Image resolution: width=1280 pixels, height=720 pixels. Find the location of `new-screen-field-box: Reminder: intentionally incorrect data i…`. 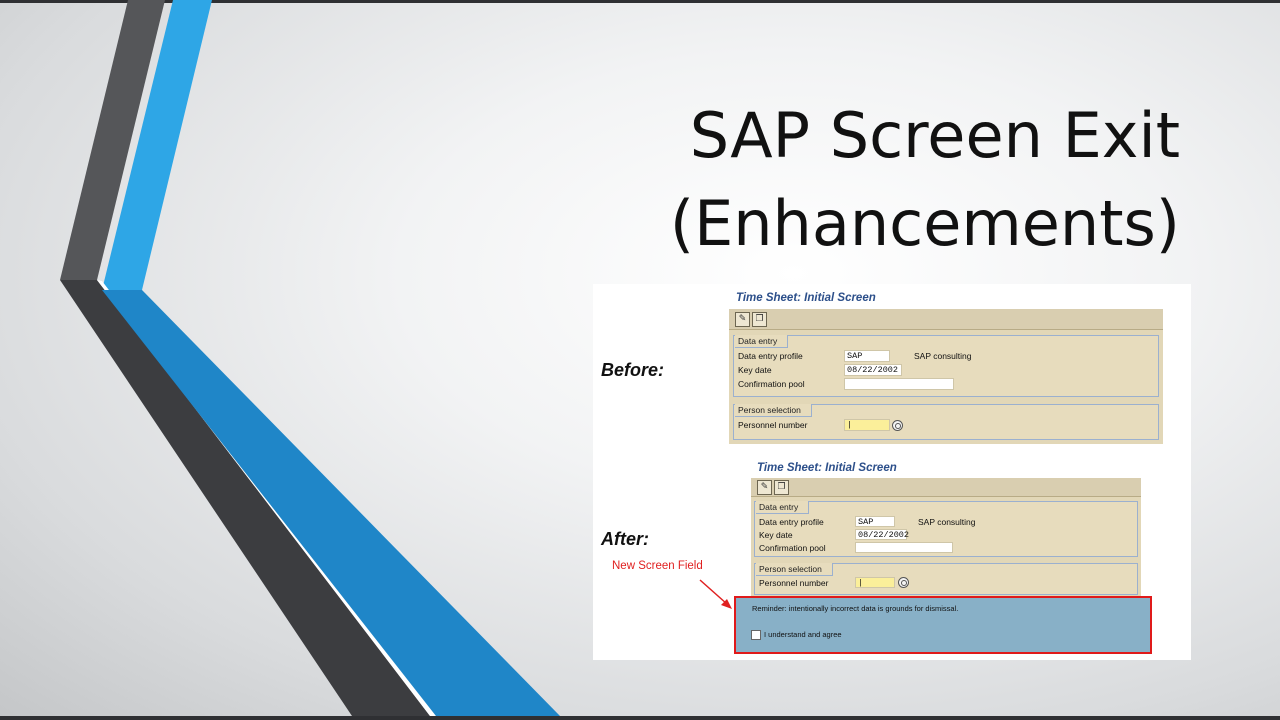

new-screen-field-box: Reminder: intentionally incorrect data i… is located at coordinates (943, 625).